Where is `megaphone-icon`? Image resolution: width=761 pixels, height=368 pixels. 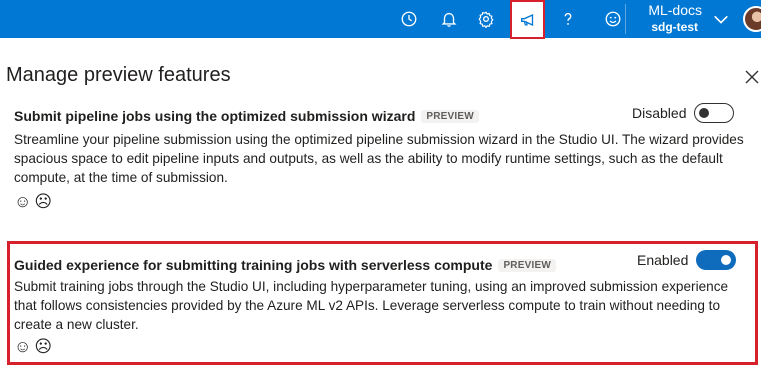 megaphone-icon is located at coordinates (527, 20).